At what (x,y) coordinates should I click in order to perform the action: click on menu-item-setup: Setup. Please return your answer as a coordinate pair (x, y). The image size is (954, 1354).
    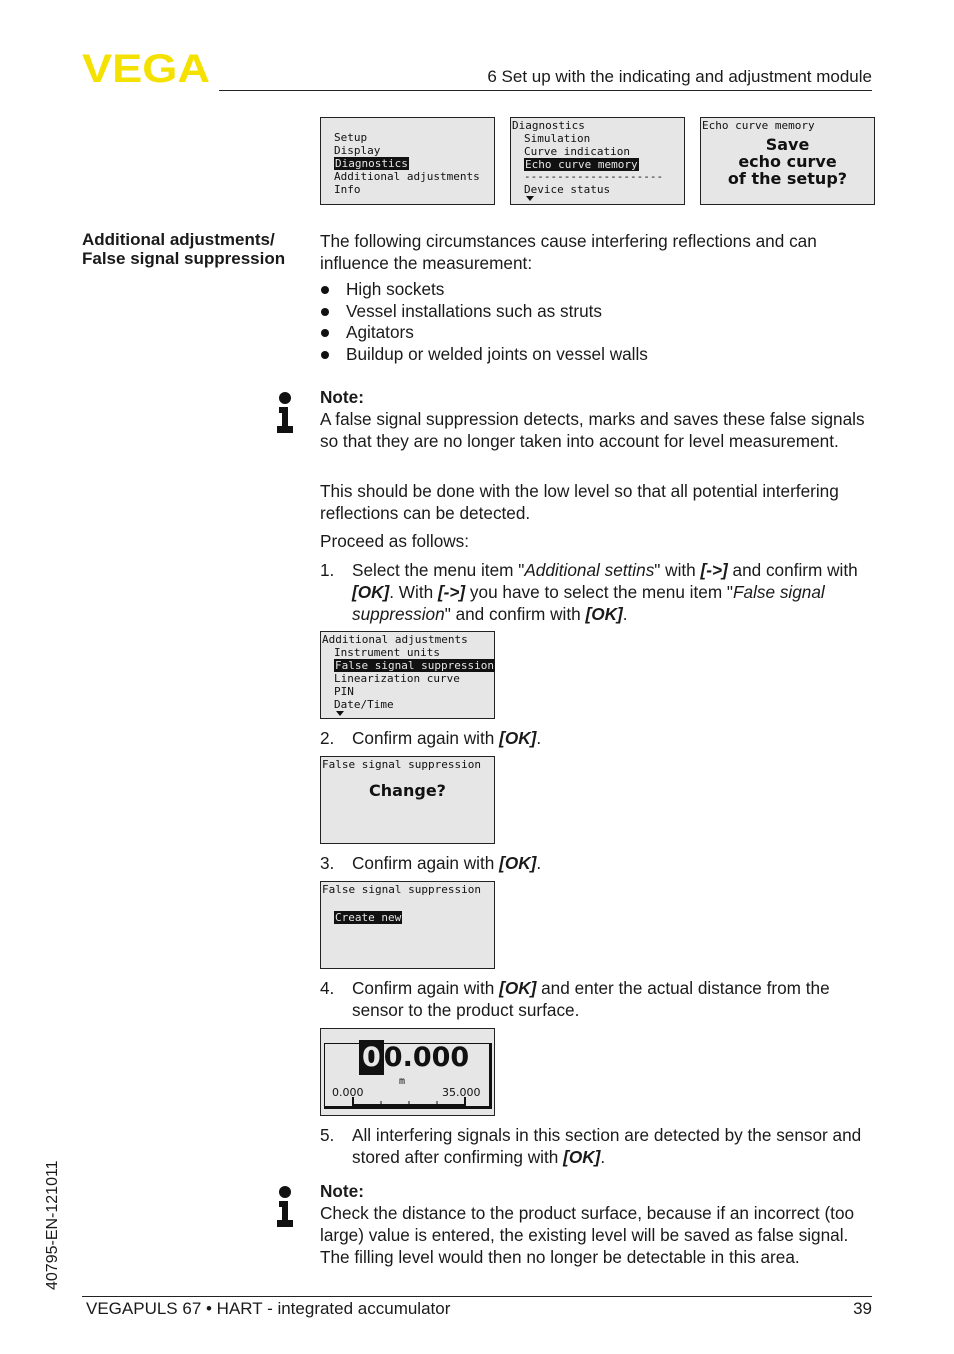
    Looking at the image, I should click on (351, 137).